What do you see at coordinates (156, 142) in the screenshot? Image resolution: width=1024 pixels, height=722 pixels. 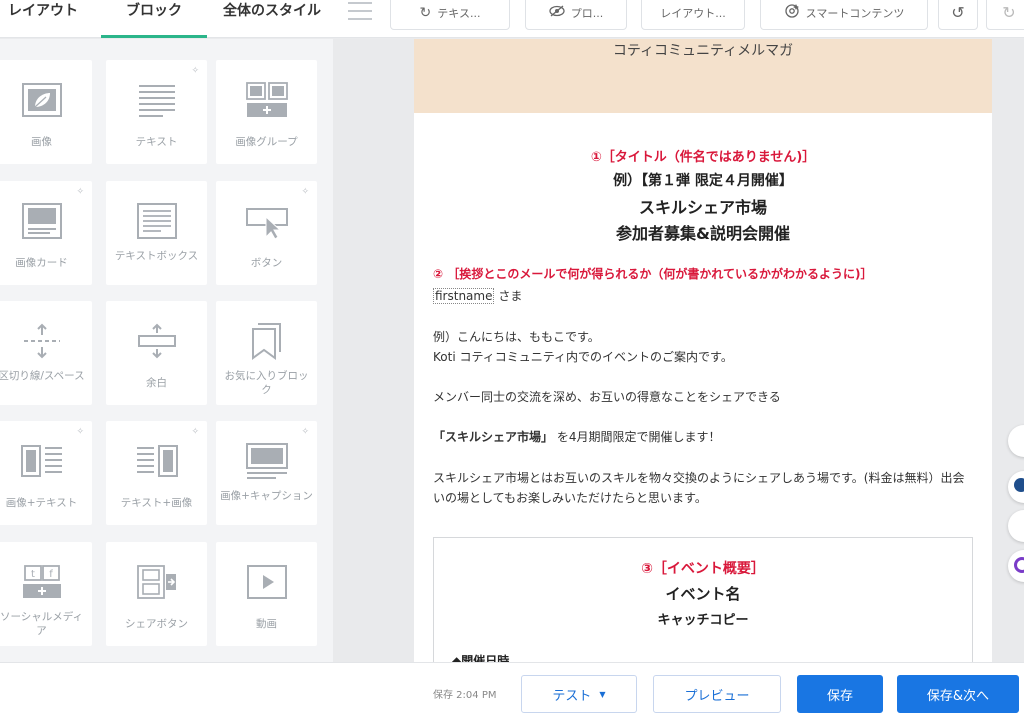 I see `block-label: テキスト` at bounding box center [156, 142].